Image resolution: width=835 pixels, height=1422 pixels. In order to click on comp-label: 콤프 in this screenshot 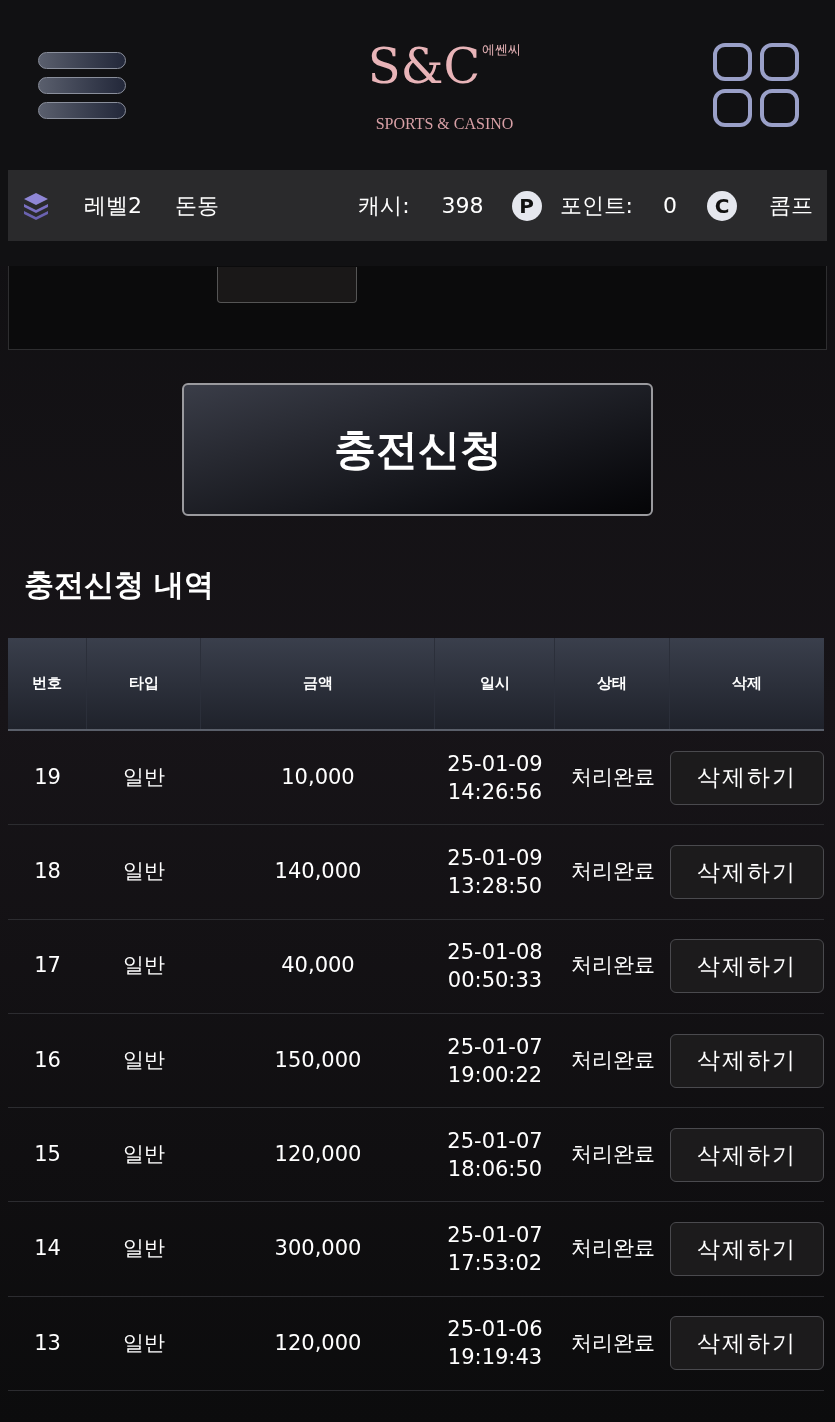, I will do `click(791, 206)`.